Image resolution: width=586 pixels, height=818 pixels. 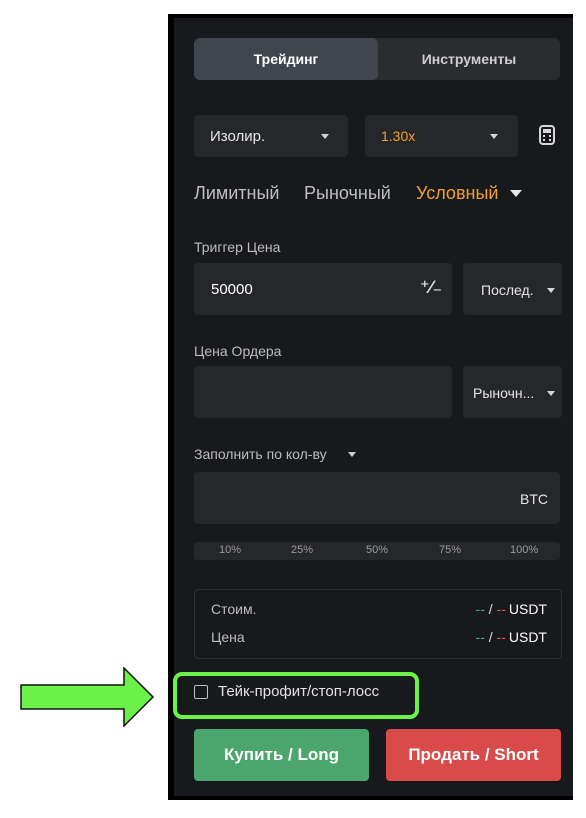 I want to click on percent-option: 50%, so click(x=377, y=550).